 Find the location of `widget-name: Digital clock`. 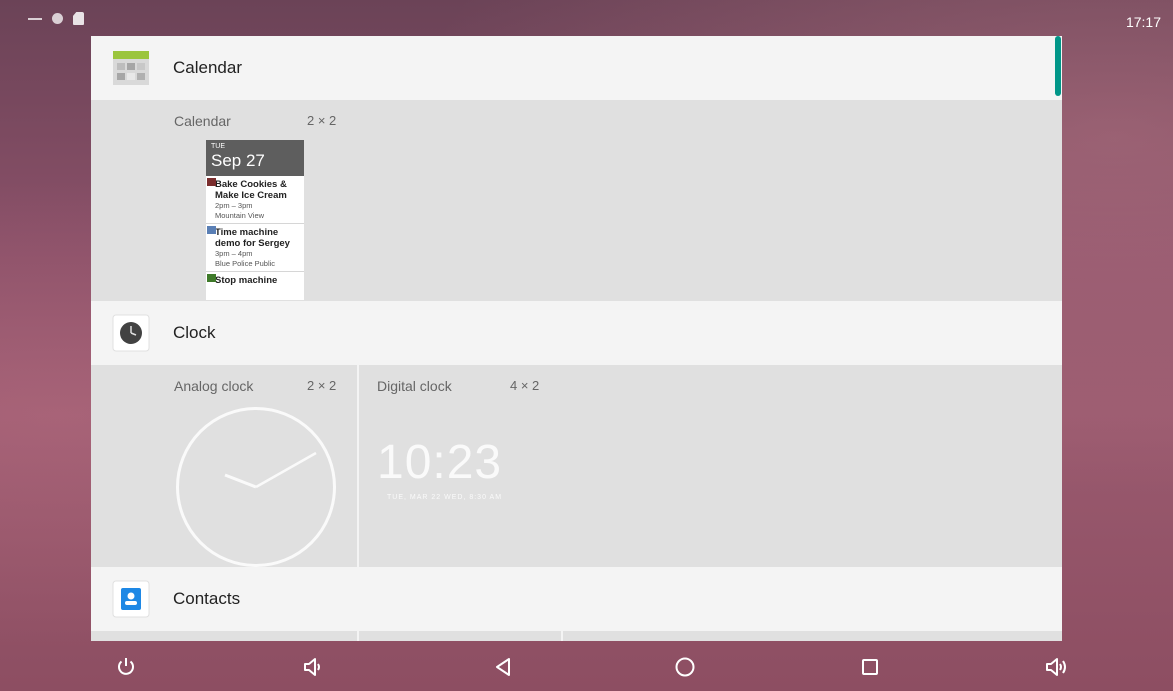

widget-name: Digital clock is located at coordinates (414, 386).